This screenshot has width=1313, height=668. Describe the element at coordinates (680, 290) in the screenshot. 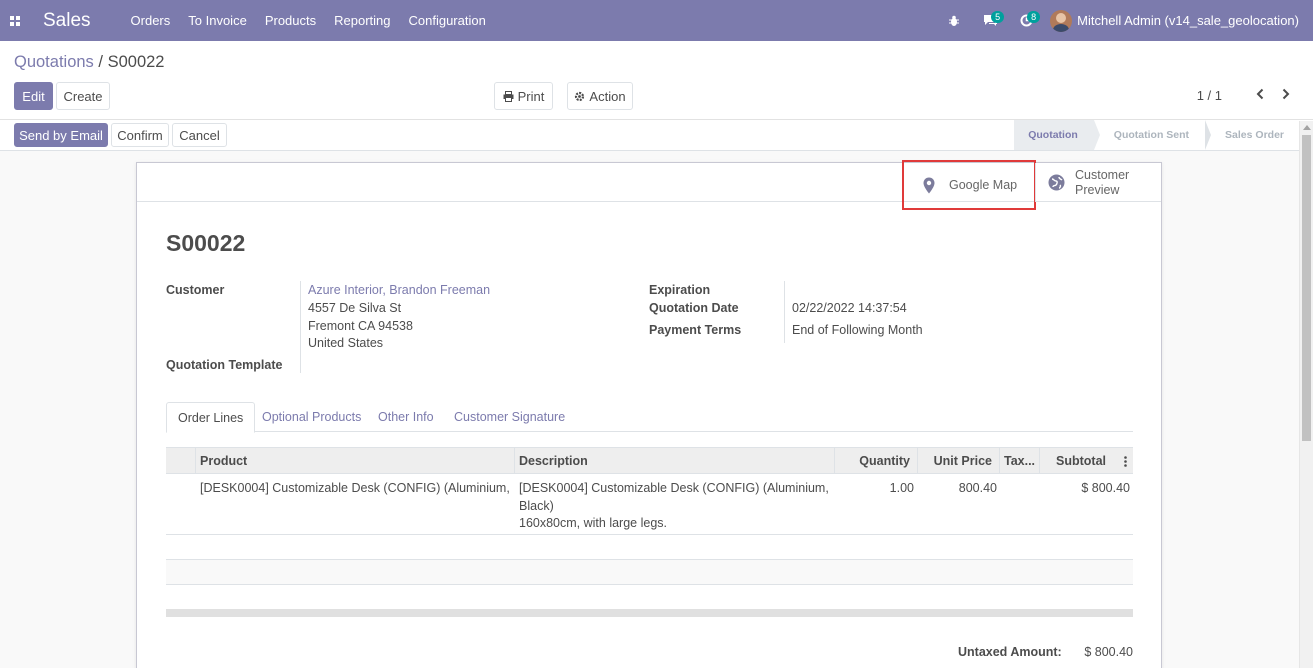

I see `expiration-label: Expiration` at that location.